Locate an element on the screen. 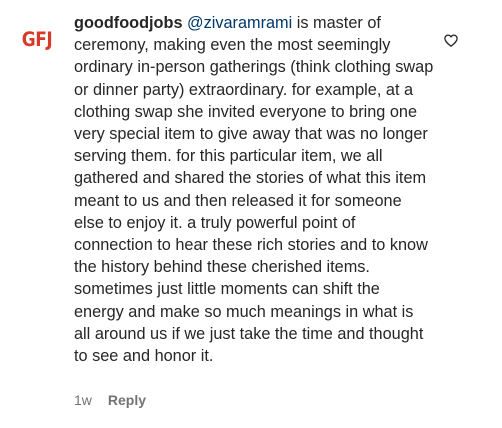  heart-outline-icon is located at coordinates (451, 41).